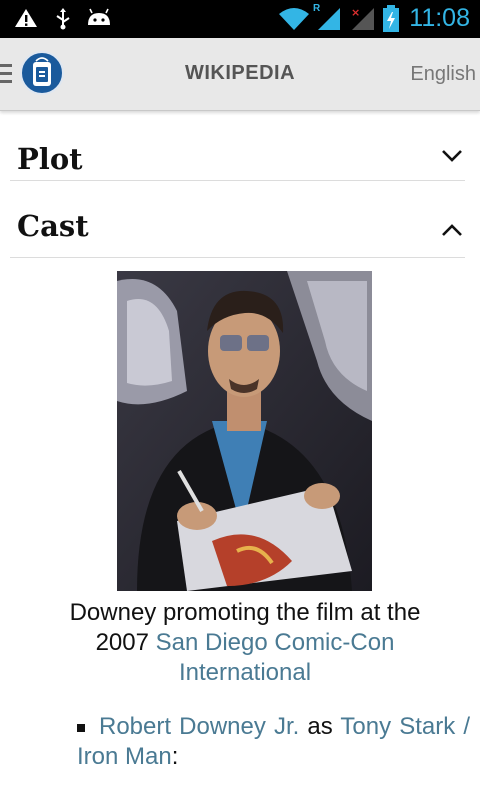  I want to click on app-bar: WIKIPEDIA English, so click(240, 74).